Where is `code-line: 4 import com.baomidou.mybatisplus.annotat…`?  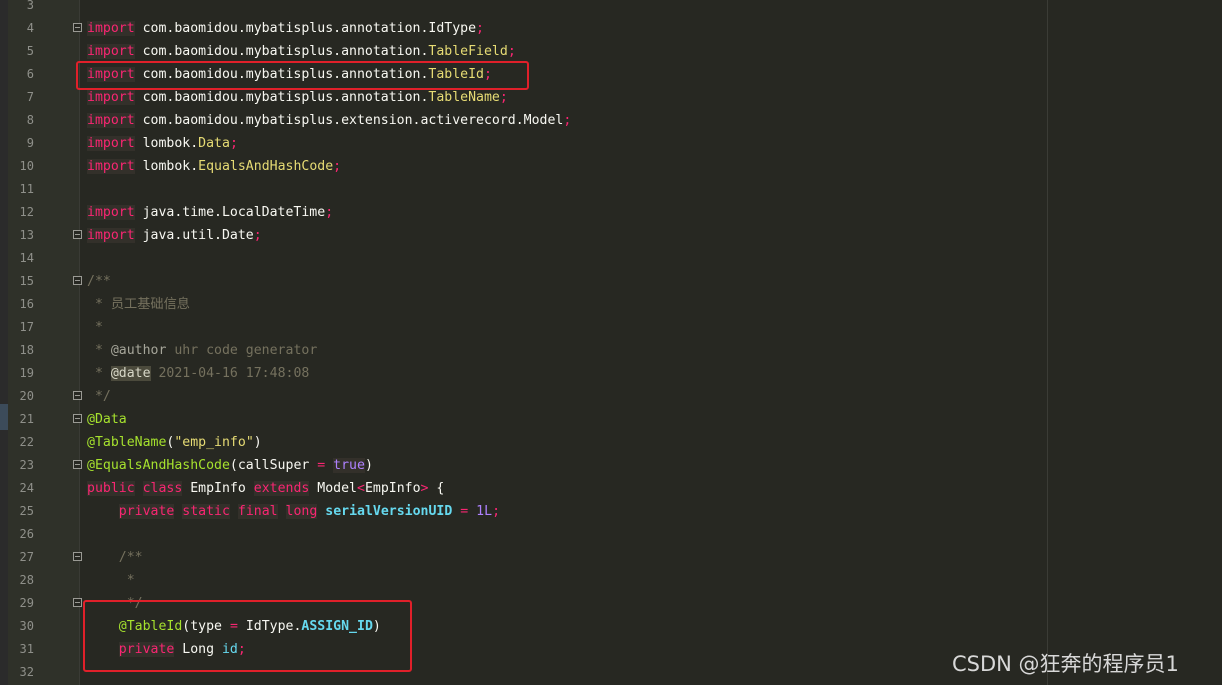 code-line: 4 import com.baomidou.mybatisplus.annotat… is located at coordinates (611, 28).